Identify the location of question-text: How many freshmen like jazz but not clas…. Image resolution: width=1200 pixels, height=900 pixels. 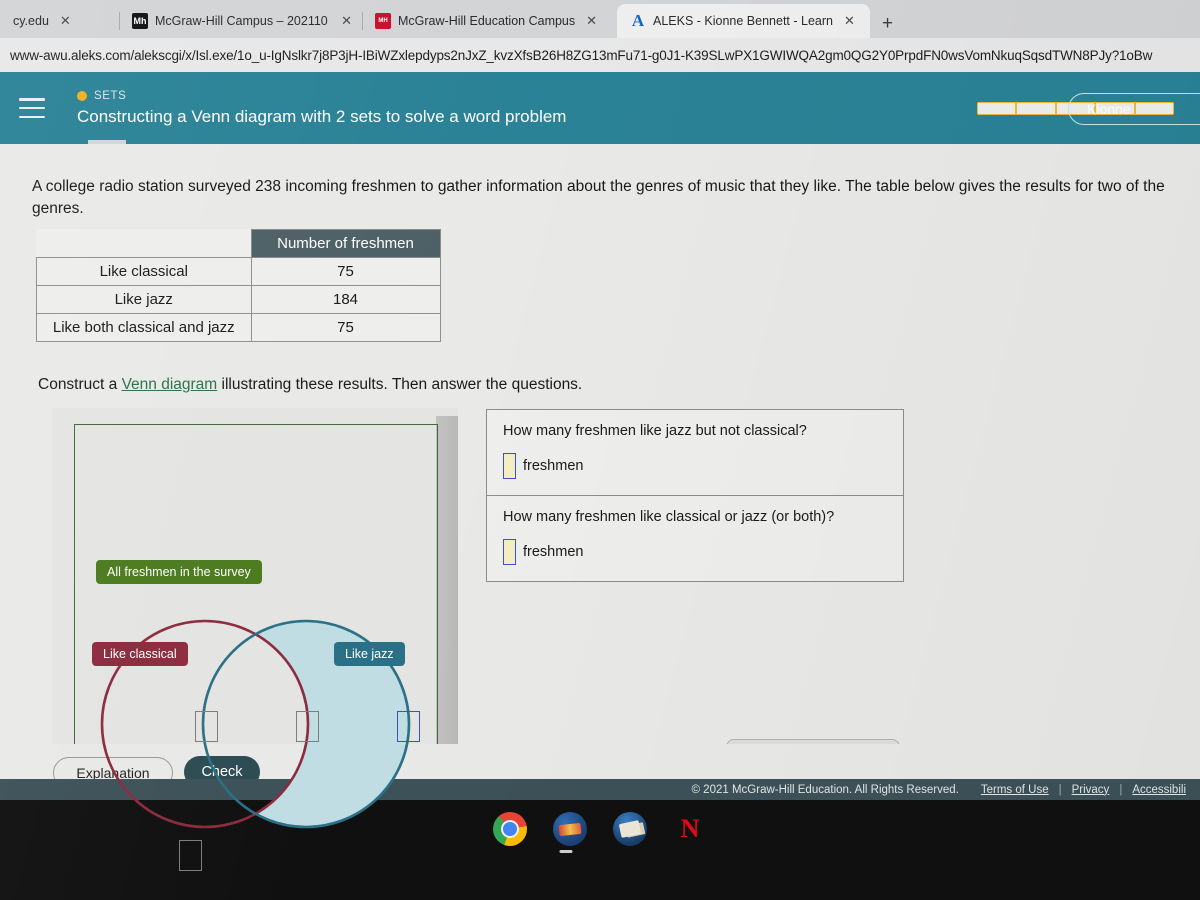
(655, 431).